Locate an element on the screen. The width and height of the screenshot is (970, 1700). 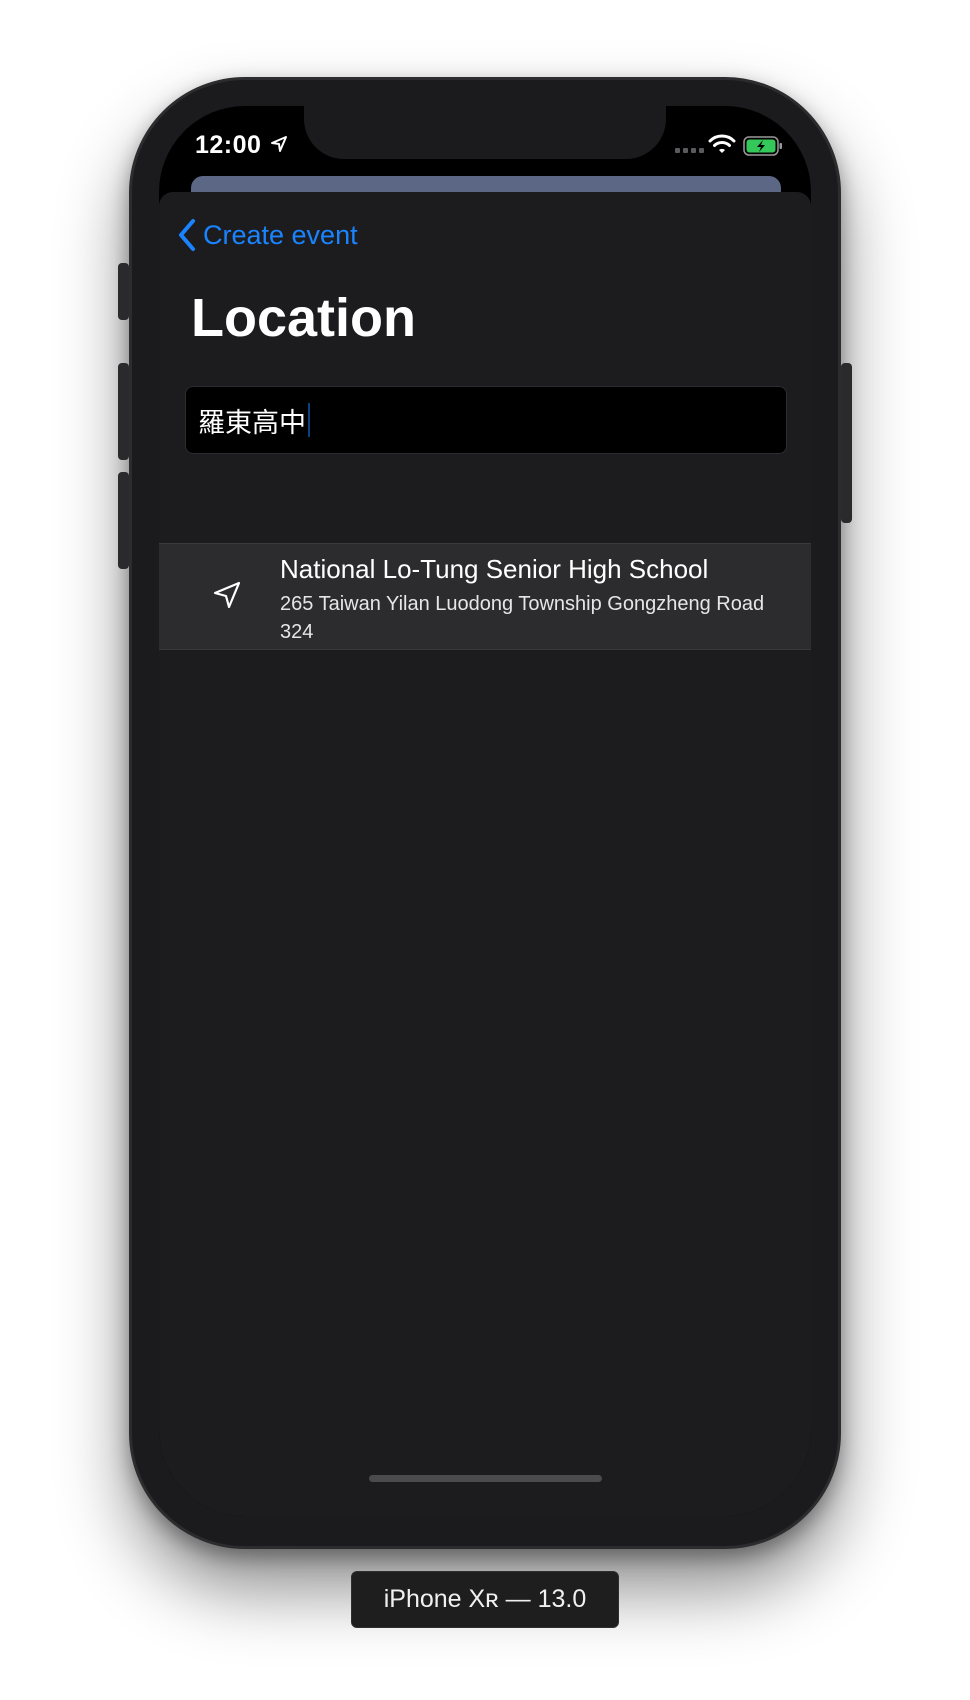
location-arrow-icon is located at coordinates (279, 144).